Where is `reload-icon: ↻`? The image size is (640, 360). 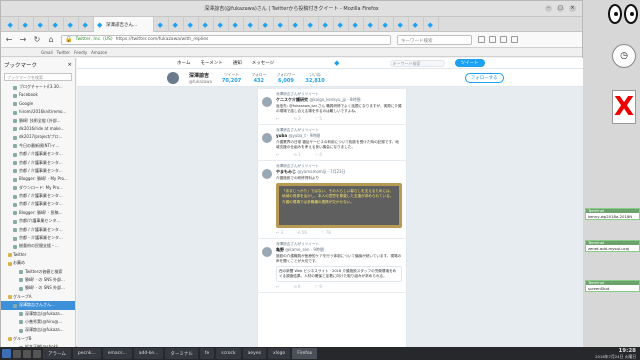
reload-icon: ↻ is located at coordinates (37, 39).